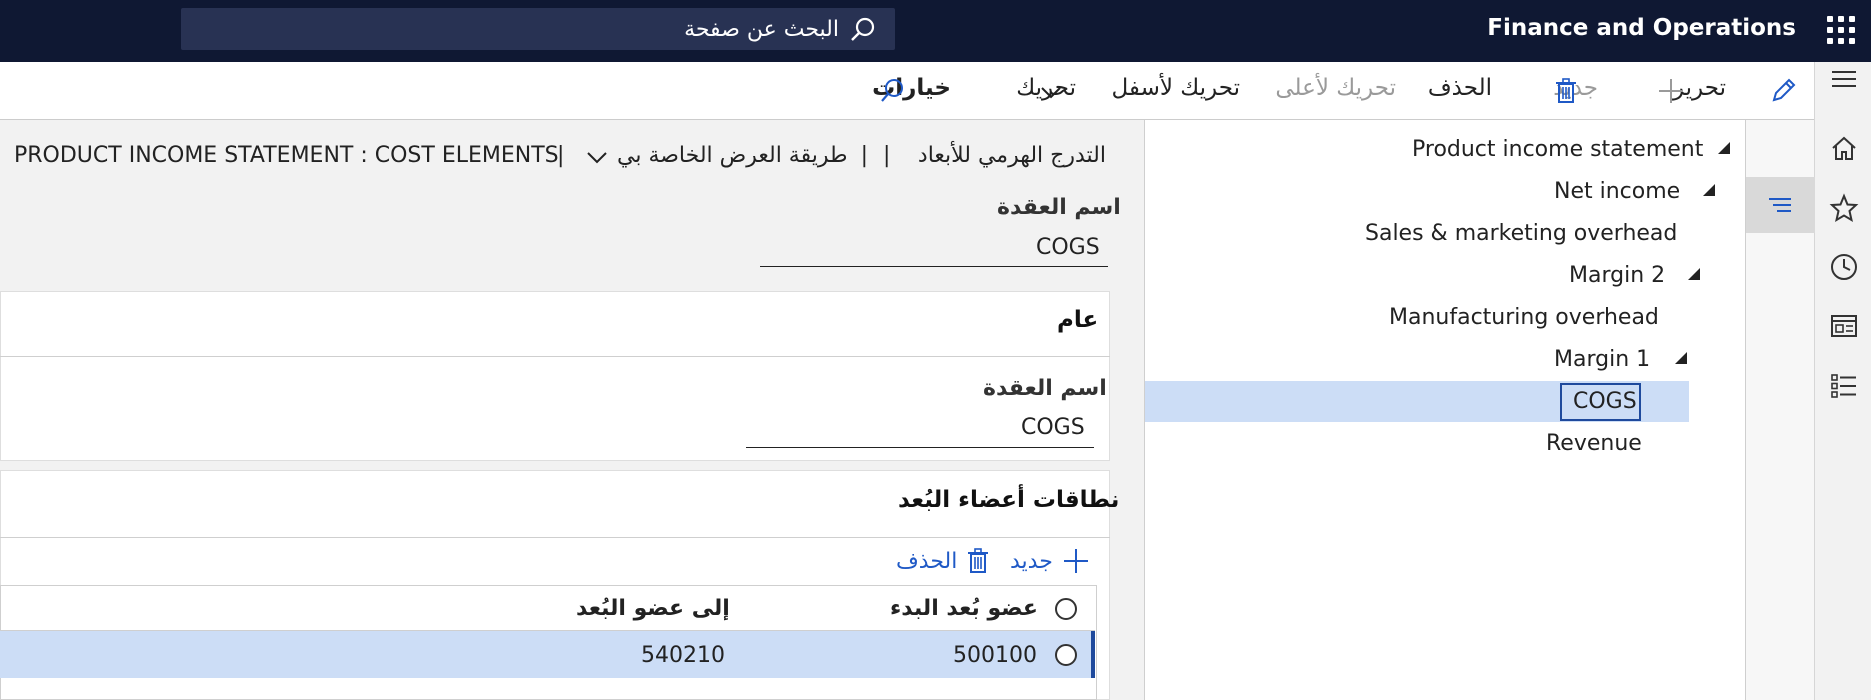  I want to click on view-chevron-down-icon, so click(597, 158).